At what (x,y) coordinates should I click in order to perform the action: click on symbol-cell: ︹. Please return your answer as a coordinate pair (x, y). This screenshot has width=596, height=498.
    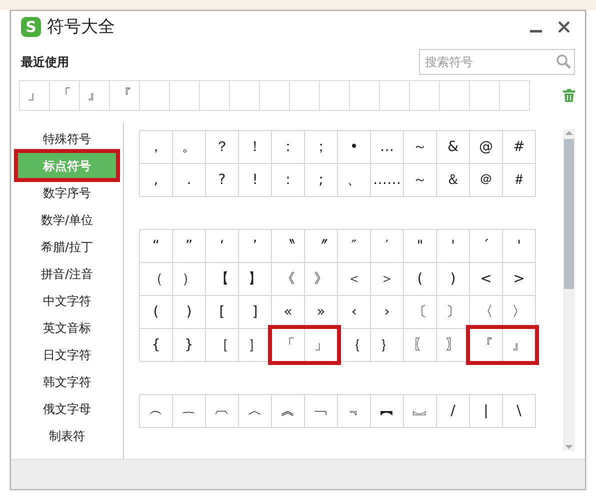
    Looking at the image, I should click on (222, 411).